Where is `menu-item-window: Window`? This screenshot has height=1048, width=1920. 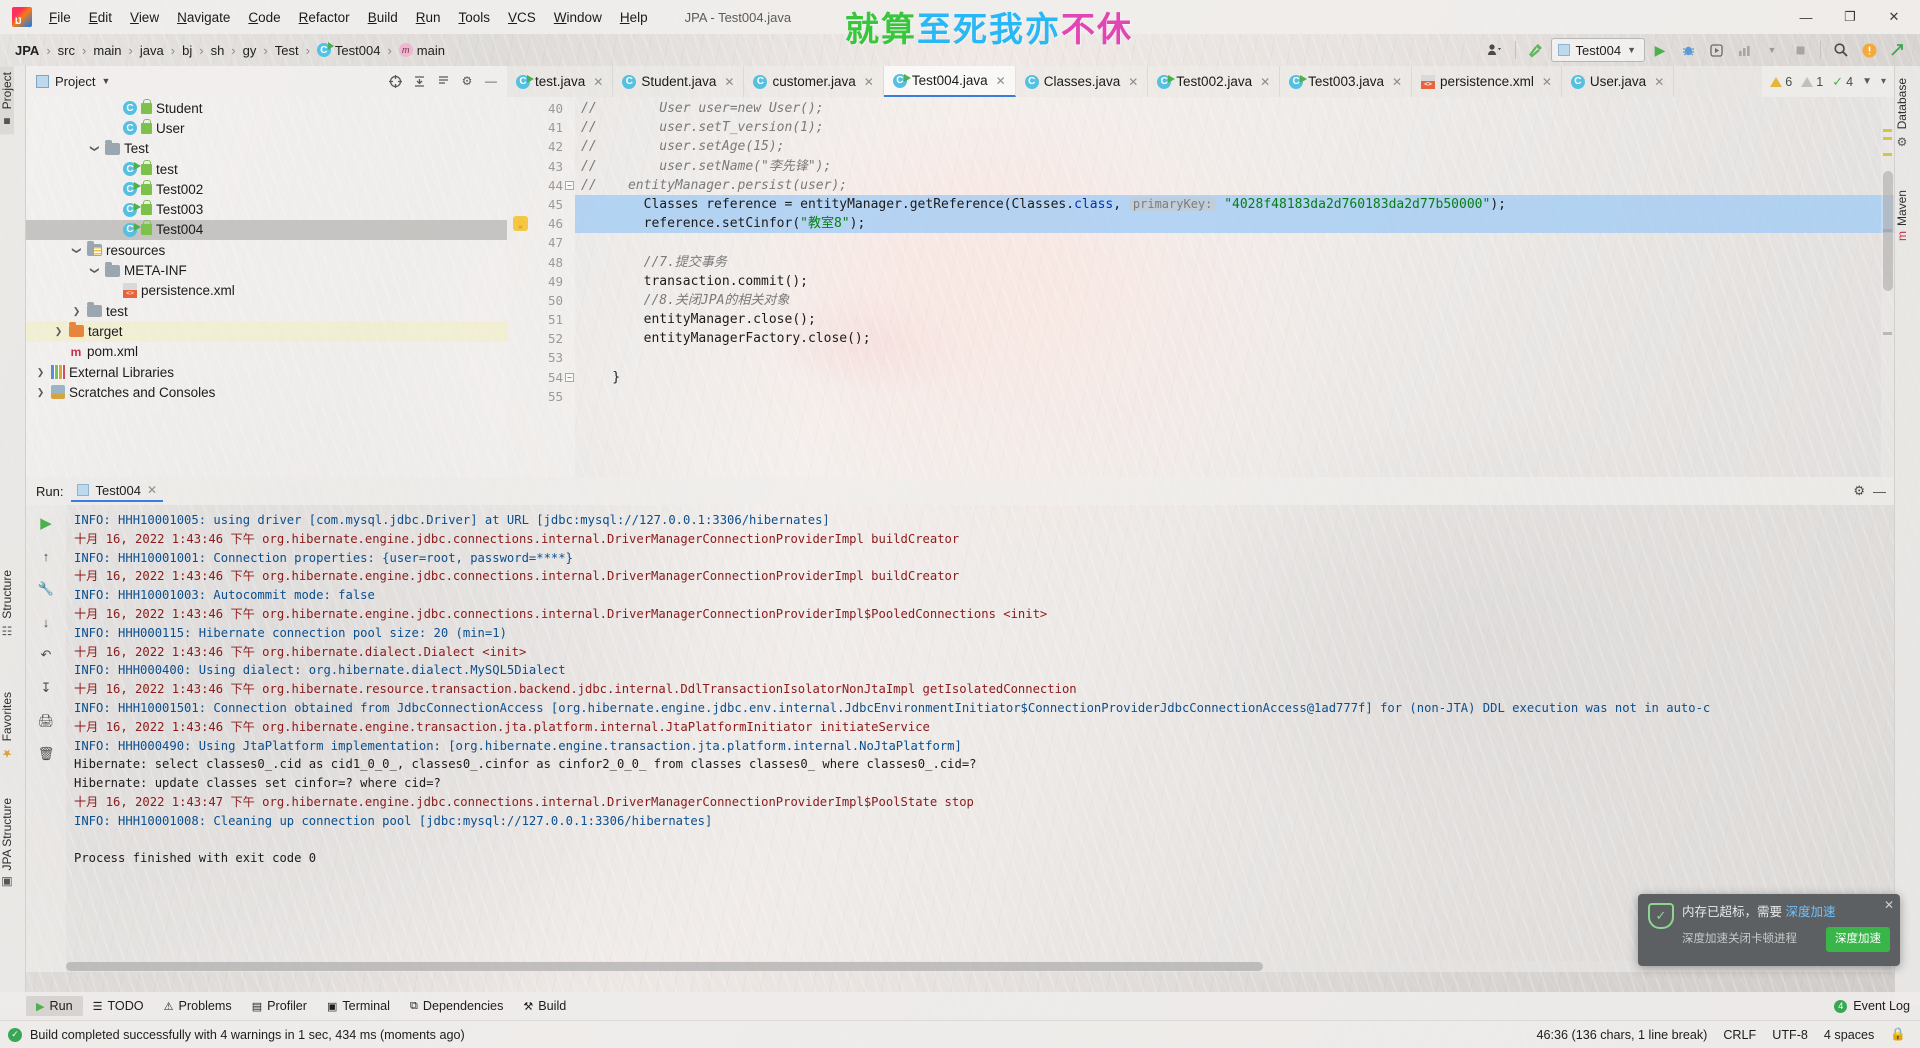 menu-item-window: Window is located at coordinates (578, 17).